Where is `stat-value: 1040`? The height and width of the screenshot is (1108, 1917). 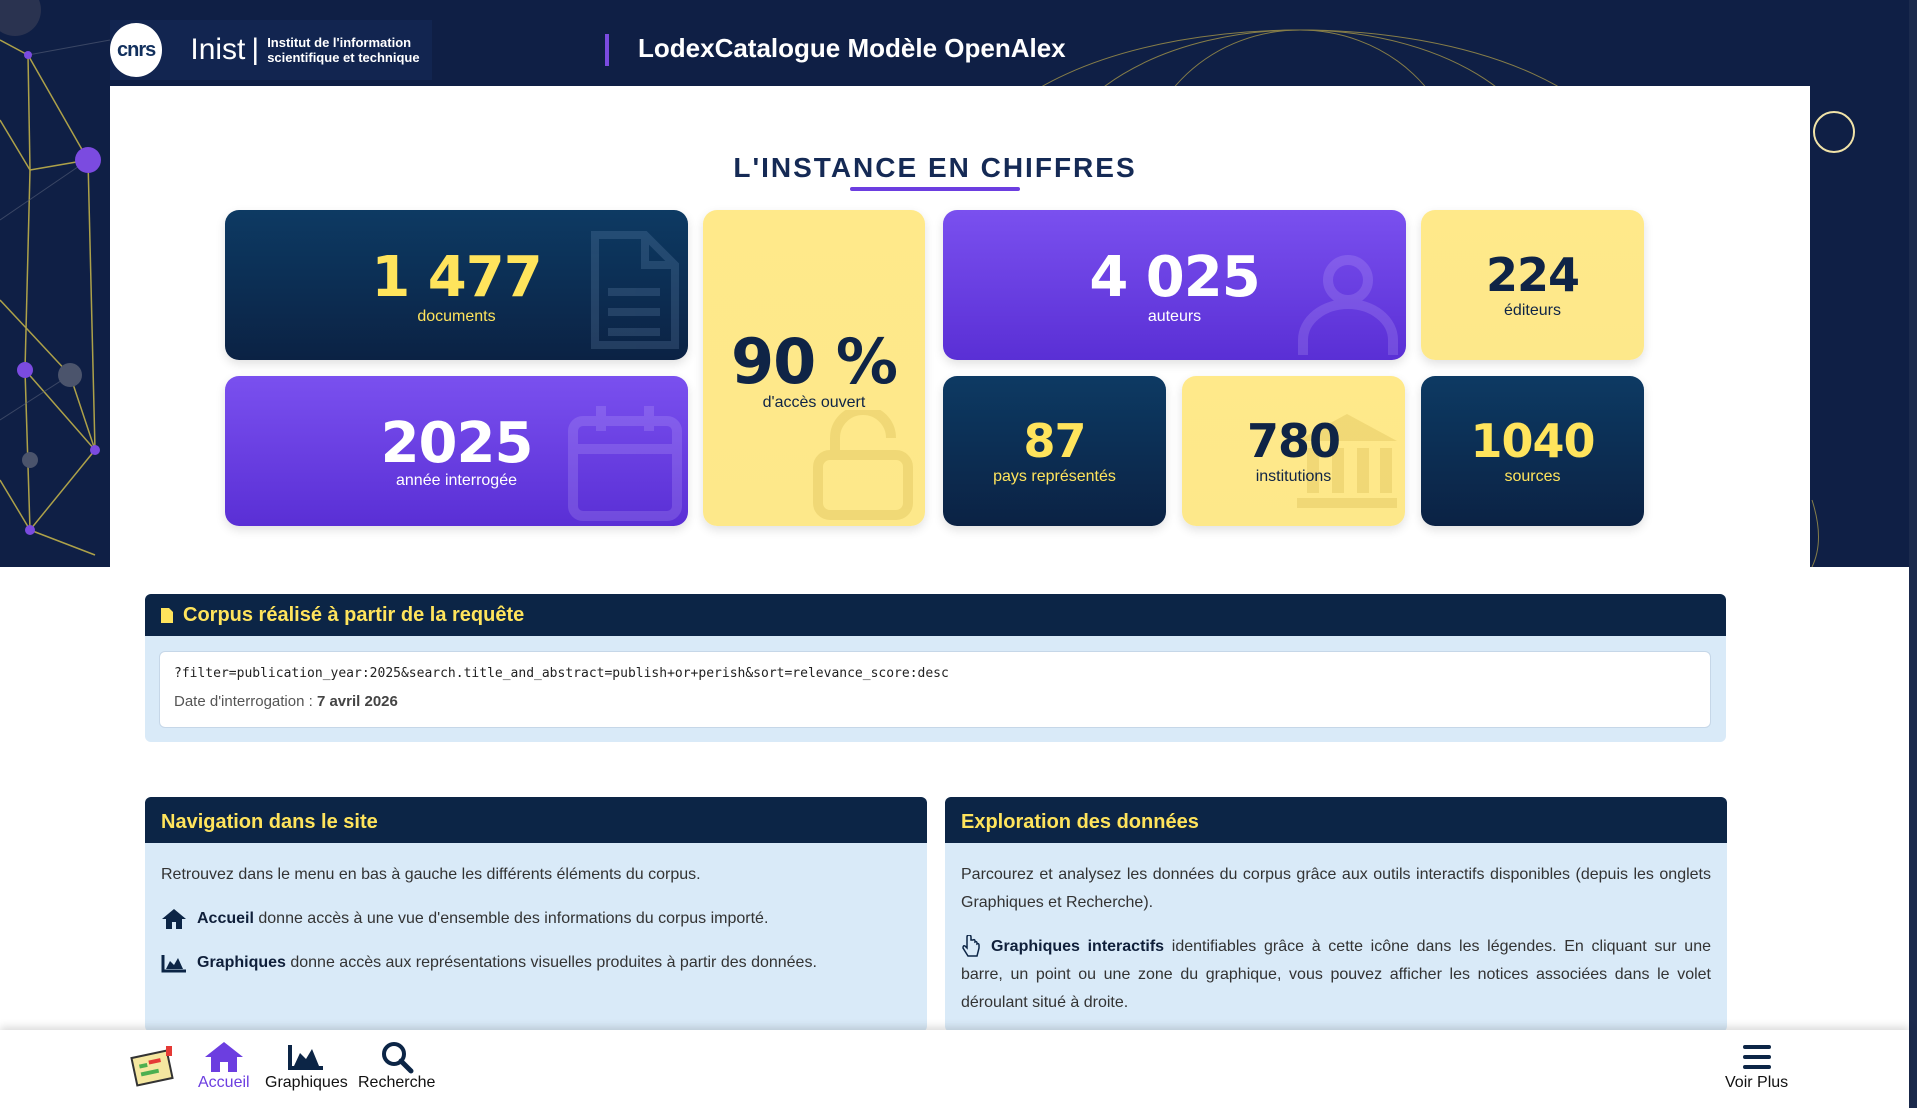
stat-value: 1040 is located at coordinates (1532, 441).